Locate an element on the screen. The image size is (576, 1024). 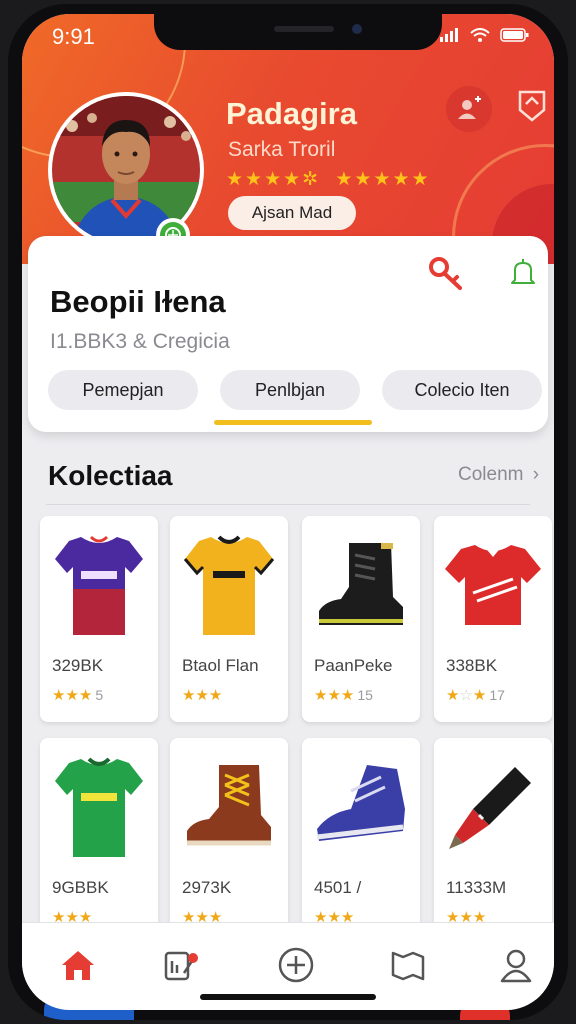
item-rating: ★★★ is located at coordinates (202, 695).